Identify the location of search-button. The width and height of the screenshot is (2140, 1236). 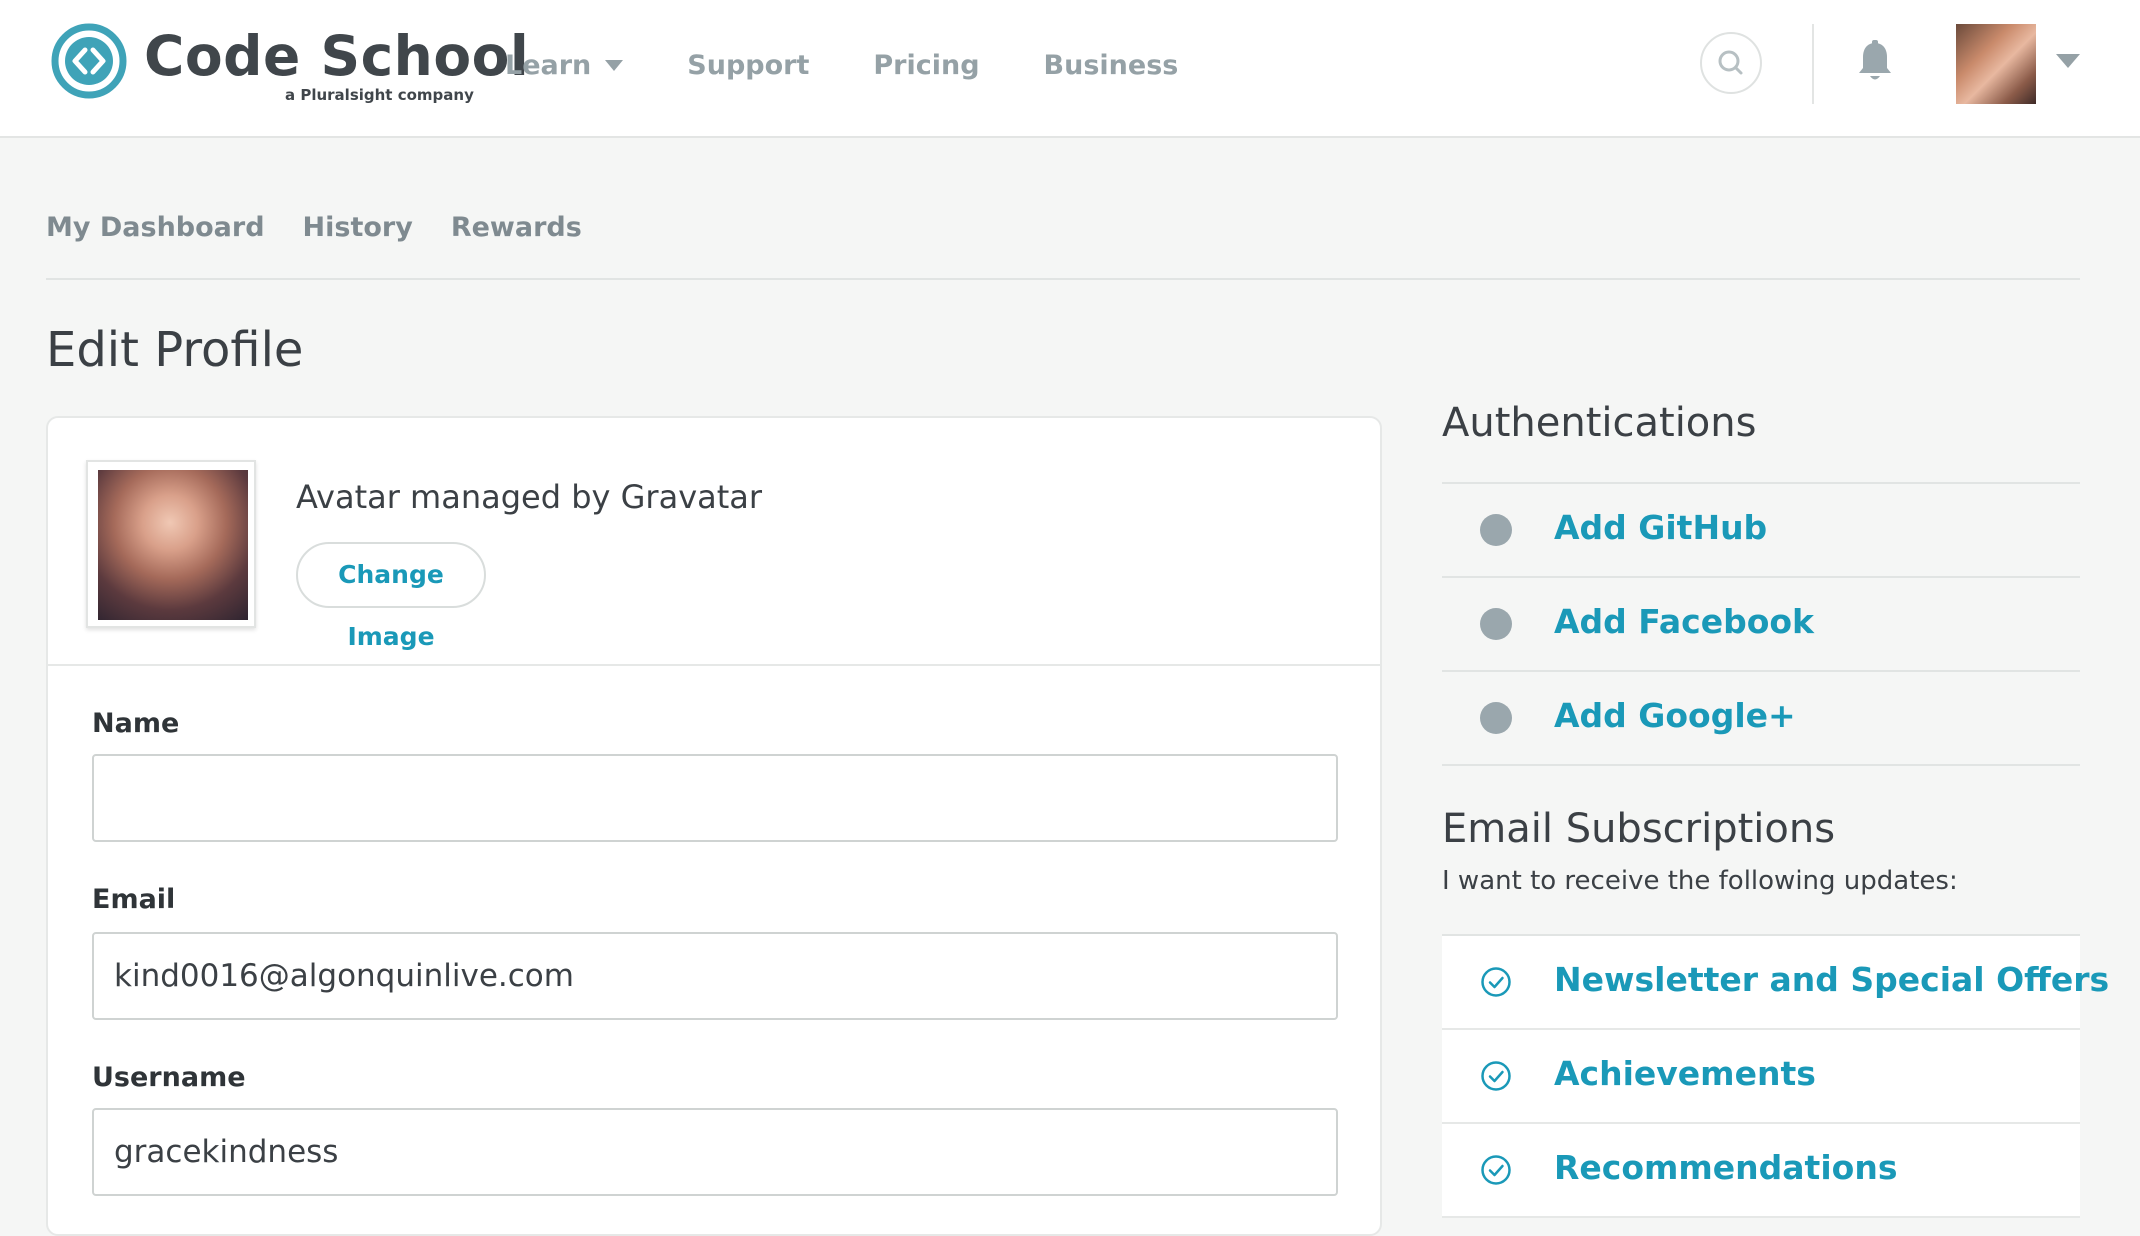
(1731, 63).